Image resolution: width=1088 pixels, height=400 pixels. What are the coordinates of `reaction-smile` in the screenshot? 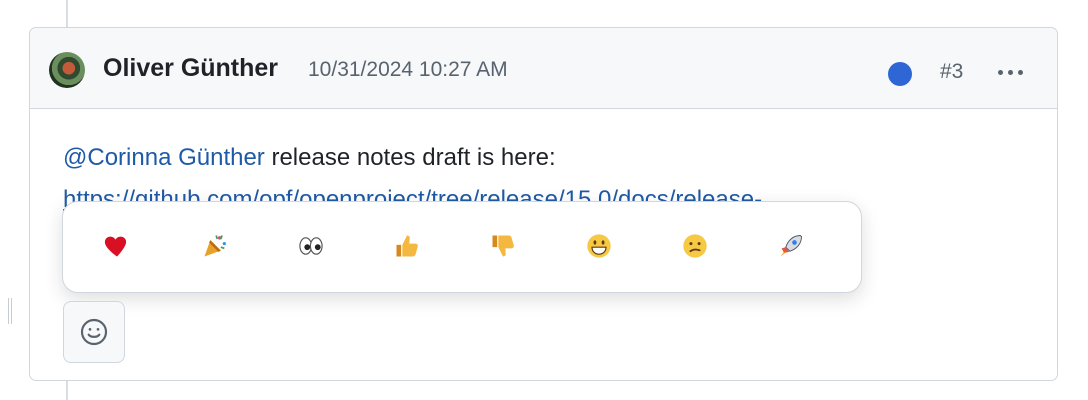 It's located at (599, 246).